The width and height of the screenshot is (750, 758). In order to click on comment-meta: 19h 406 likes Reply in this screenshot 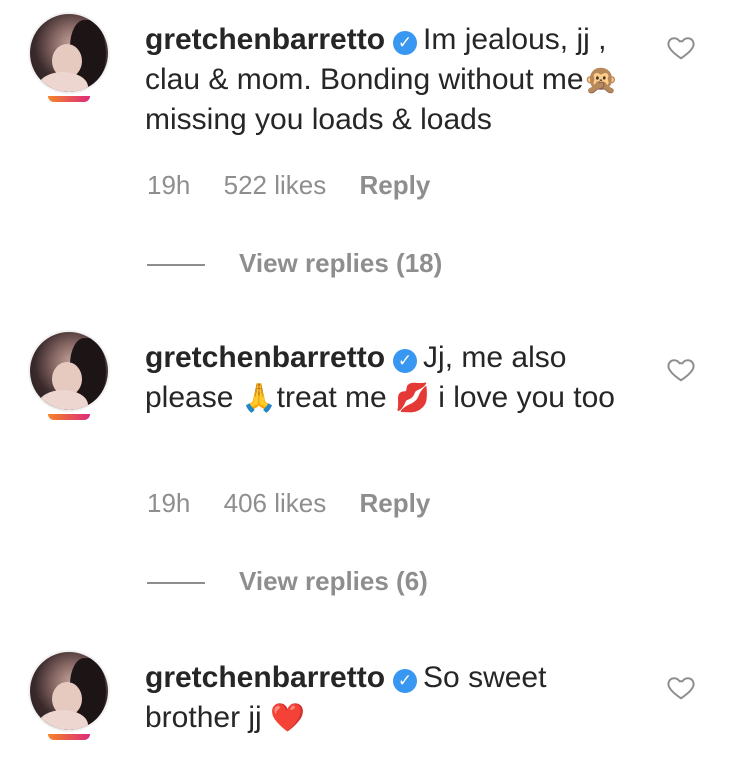, I will do `click(301, 503)`.